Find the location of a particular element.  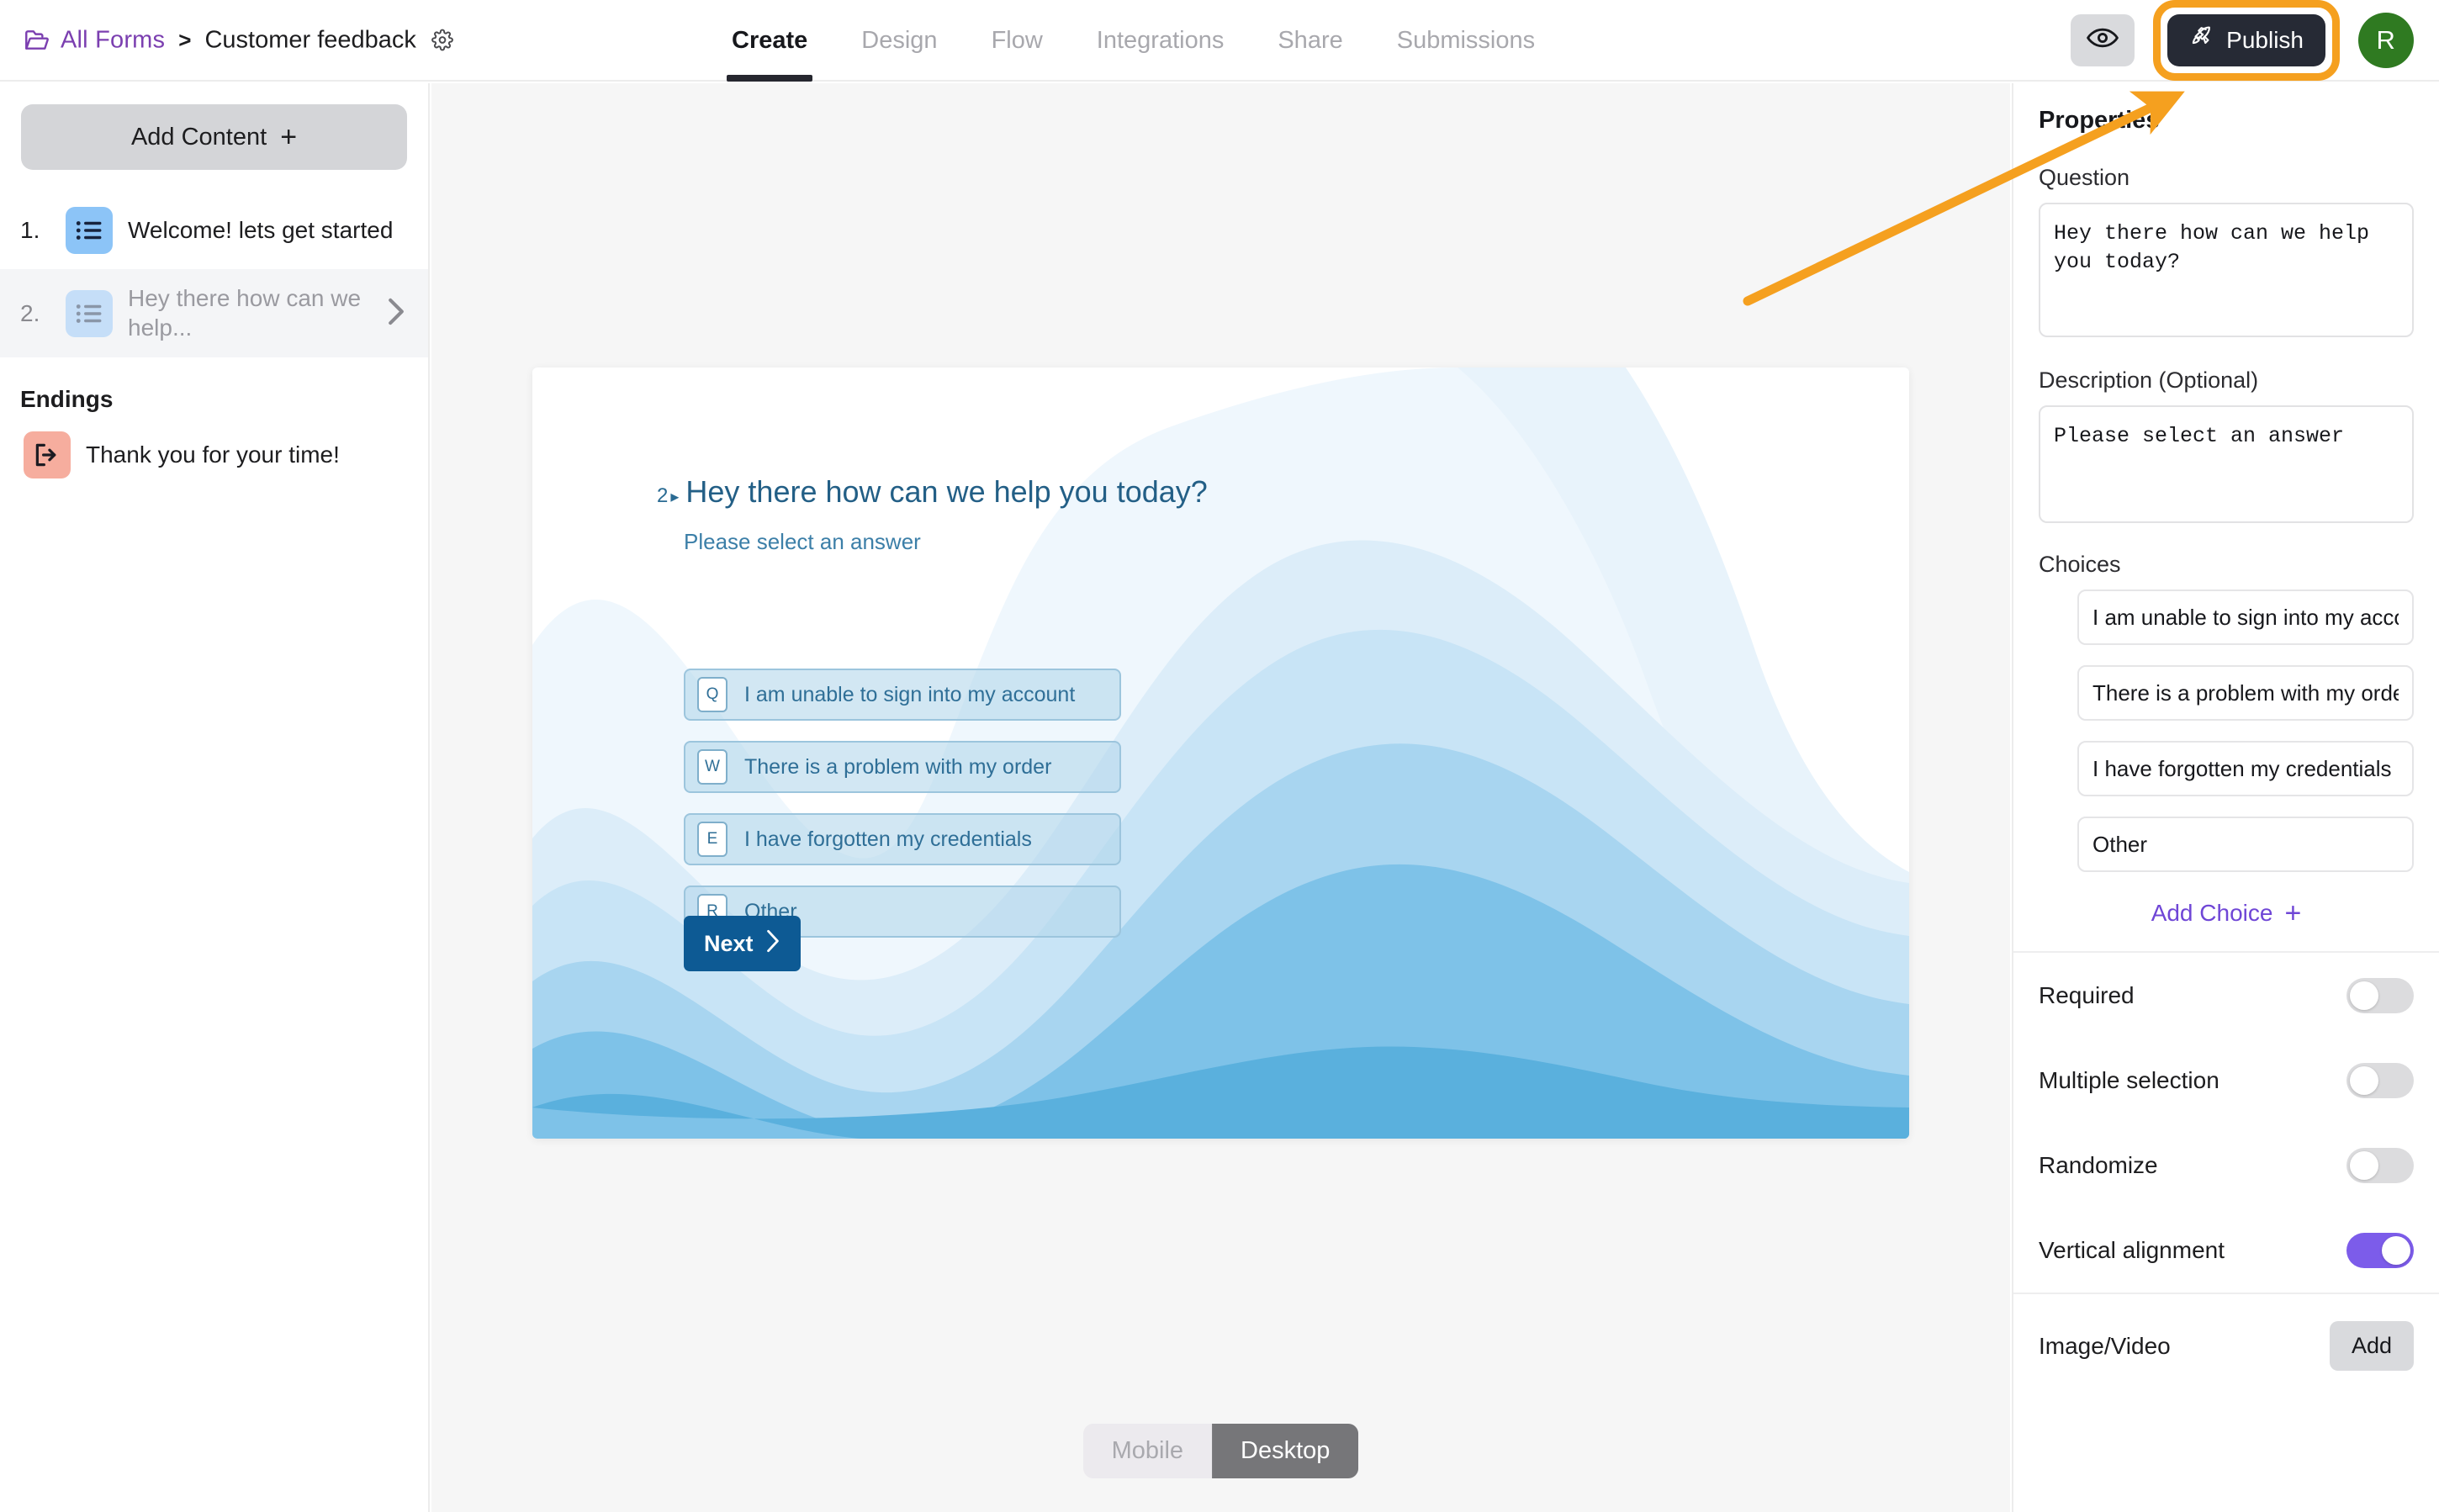

preview-description: Please select an answer is located at coordinates (802, 541).